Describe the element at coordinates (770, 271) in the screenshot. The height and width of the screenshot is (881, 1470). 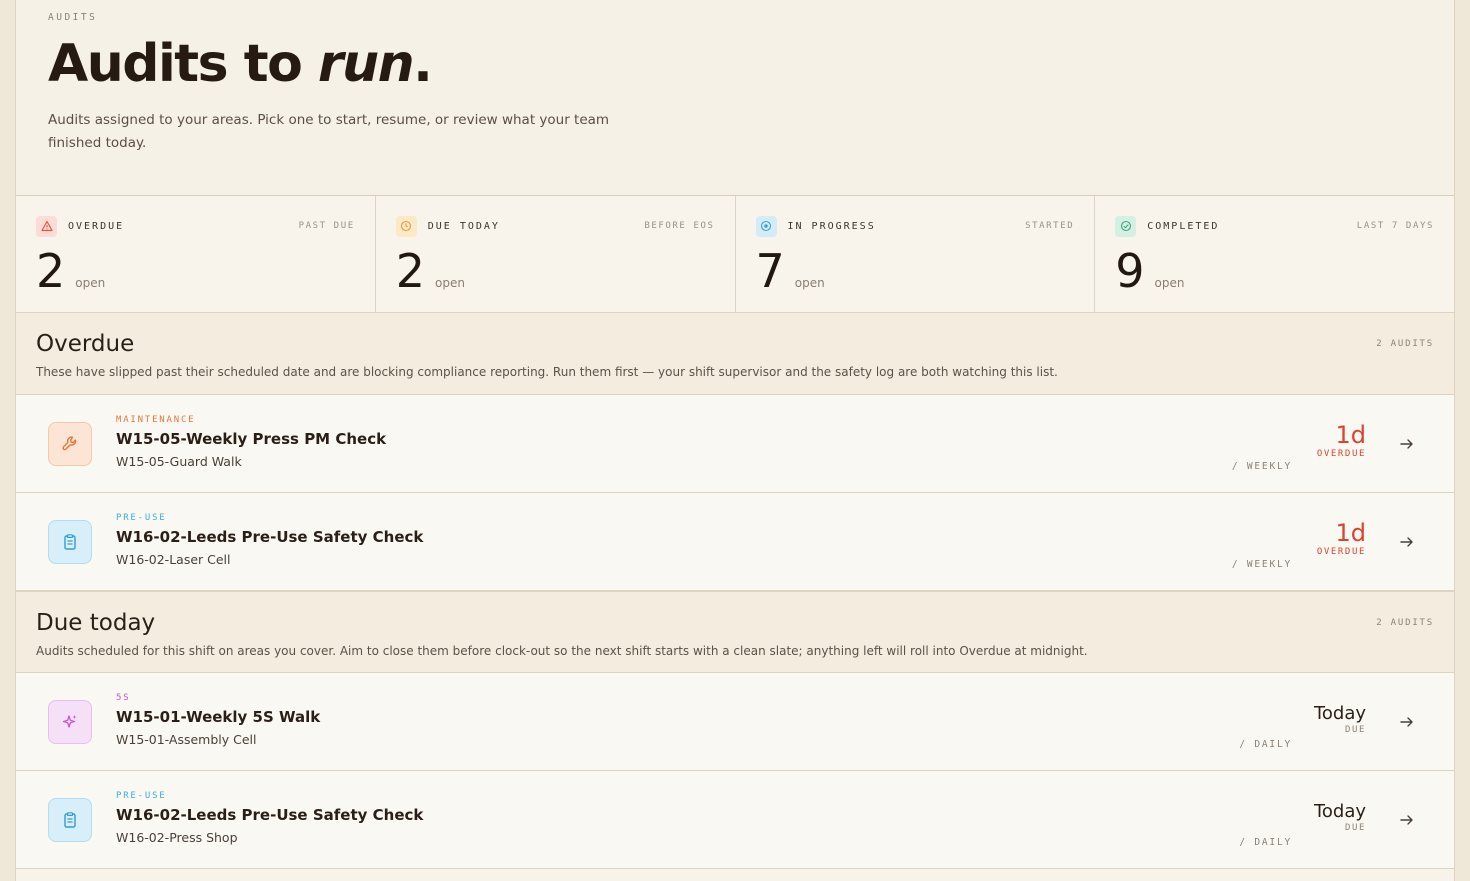
I see `stat-value: 7` at that location.